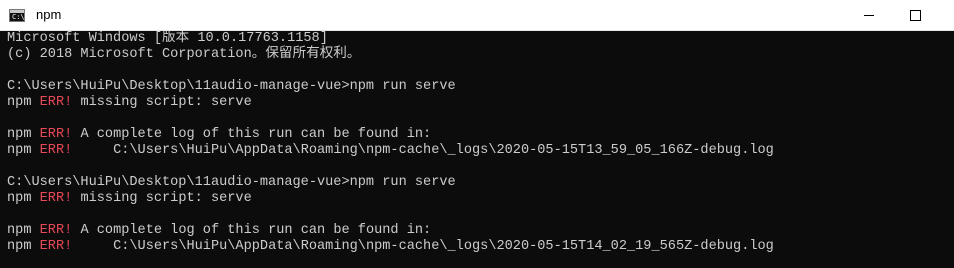  I want to click on maximize-button, so click(915, 15).